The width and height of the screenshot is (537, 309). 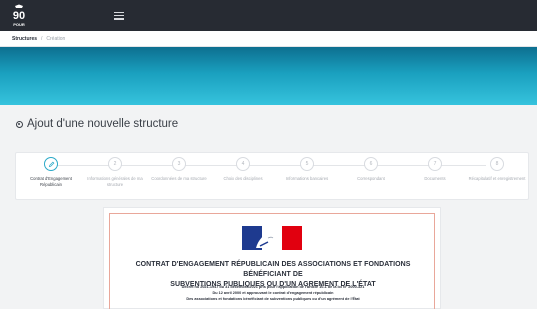 I want to click on breadcrumb-current: Création, so click(x=56, y=38).